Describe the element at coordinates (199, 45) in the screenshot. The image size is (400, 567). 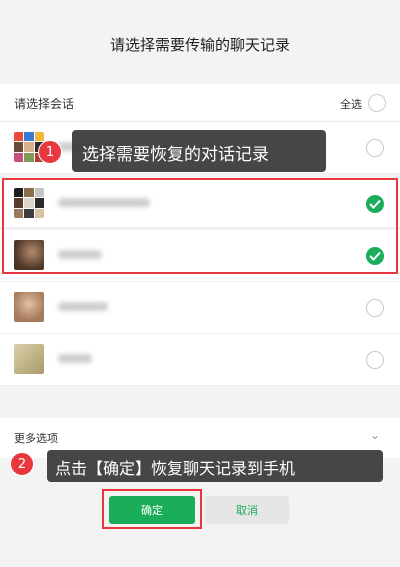
I see `dialog-title: 请选择需要传输的聊天记录` at that location.